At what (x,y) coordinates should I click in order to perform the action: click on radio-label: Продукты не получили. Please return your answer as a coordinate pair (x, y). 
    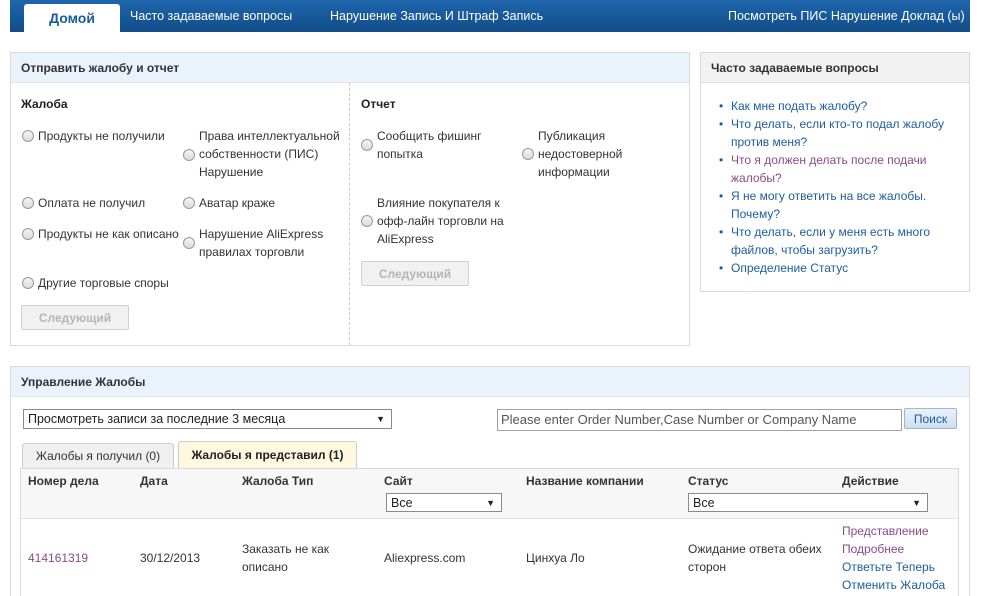
    Looking at the image, I should click on (101, 136).